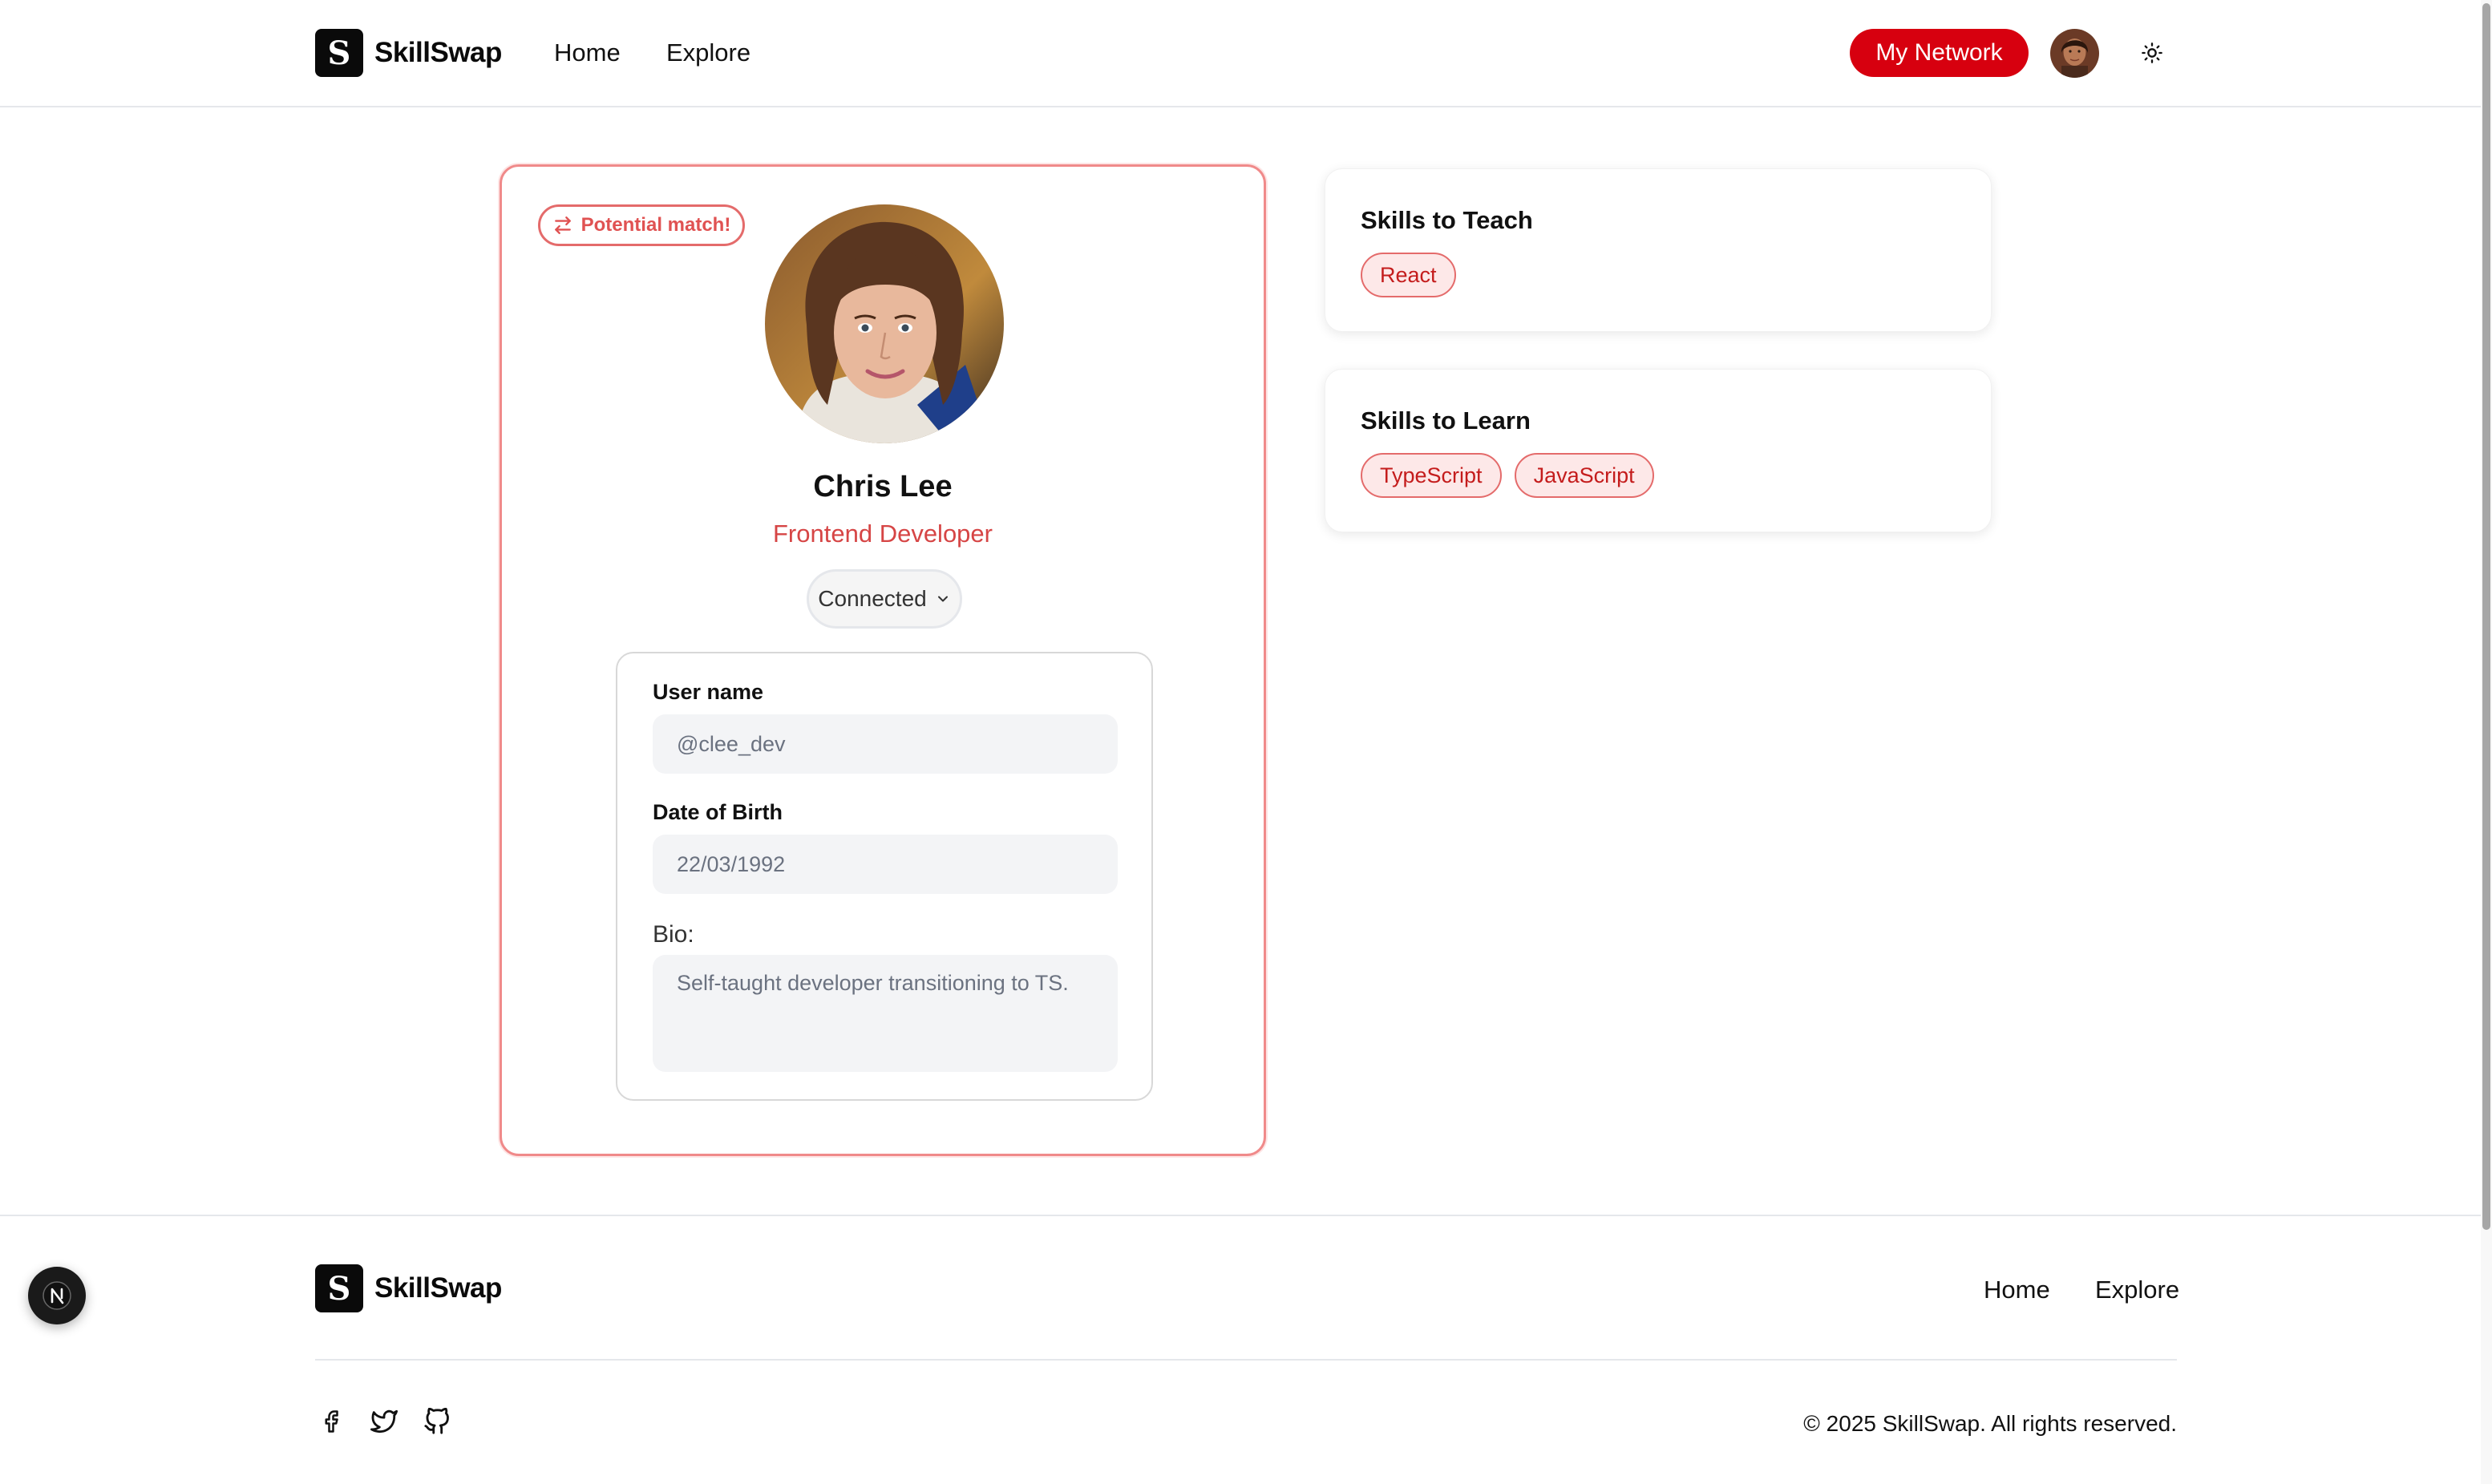 The height and width of the screenshot is (1484, 2492). Describe the element at coordinates (883, 487) in the screenshot. I see `profile-name: Chris Lee` at that location.